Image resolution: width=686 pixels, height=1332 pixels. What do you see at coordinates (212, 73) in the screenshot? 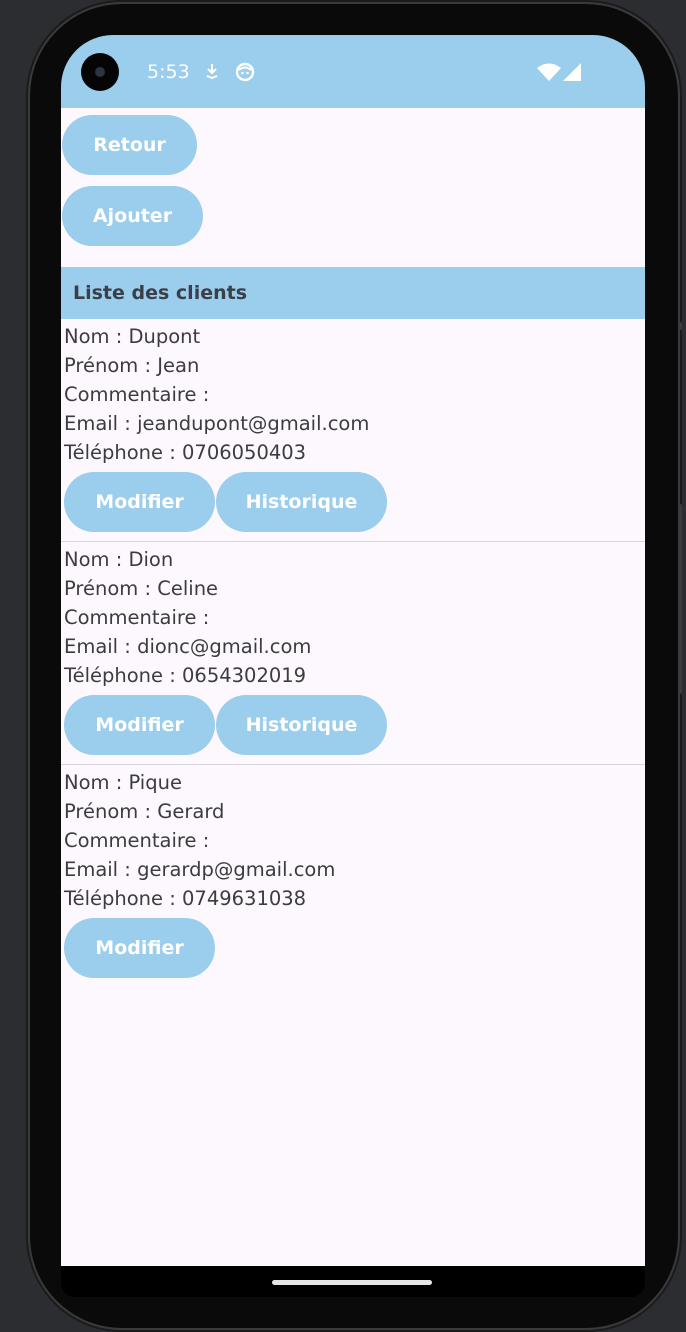
I see `download-icon` at bounding box center [212, 73].